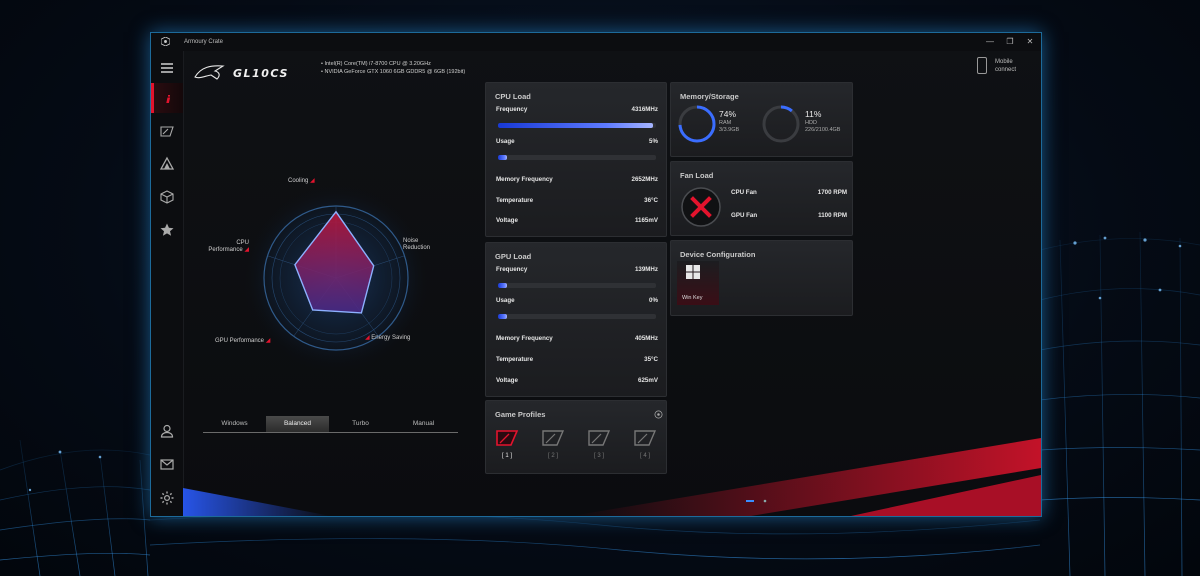  What do you see at coordinates (513, 256) in the screenshot?
I see `gpu-panel-title: GPU Load` at bounding box center [513, 256].